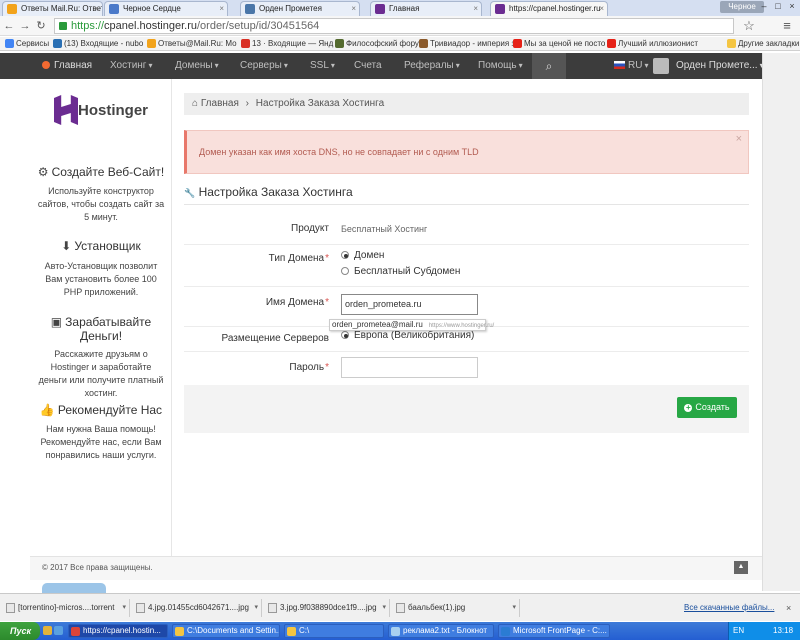  What do you see at coordinates (778, 6) in the screenshot?
I see `maximize-button: □` at bounding box center [778, 6].